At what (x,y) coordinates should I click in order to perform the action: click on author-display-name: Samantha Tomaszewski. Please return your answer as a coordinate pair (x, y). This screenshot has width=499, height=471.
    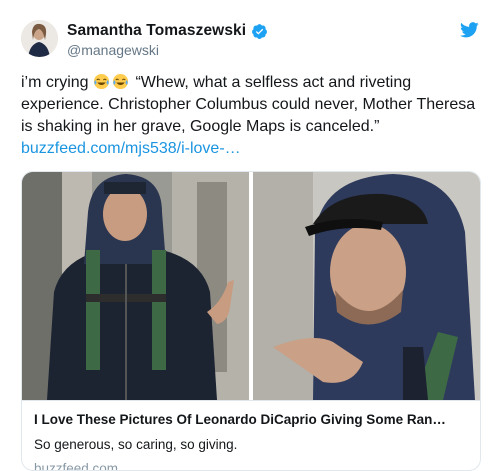
    Looking at the image, I should click on (156, 31).